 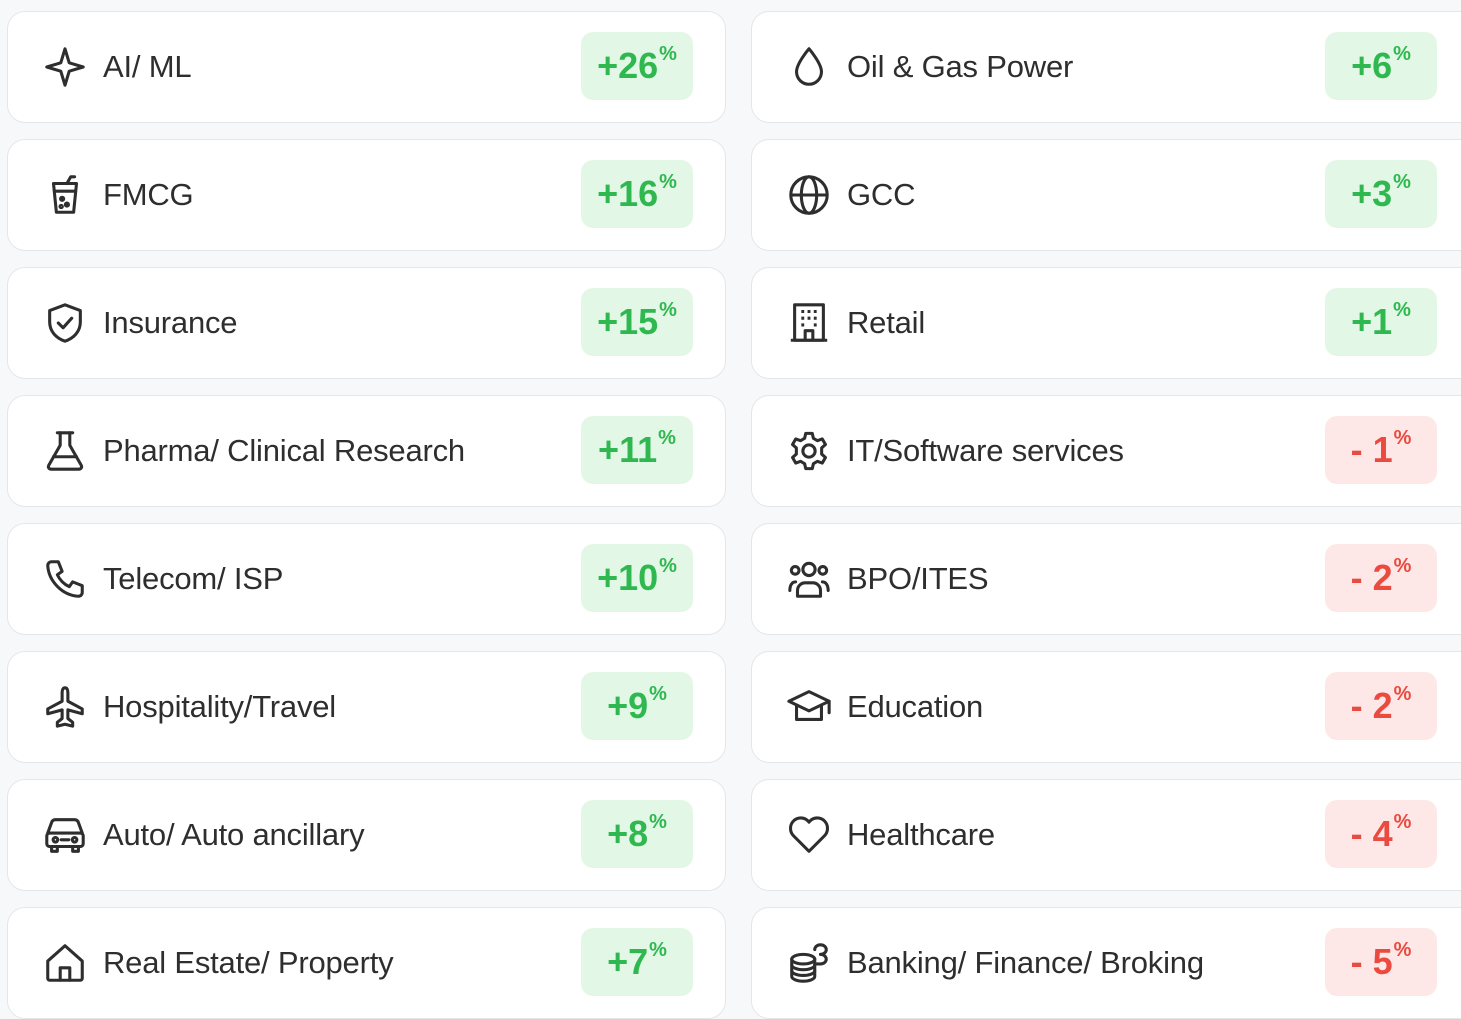 What do you see at coordinates (628, 321) in the screenshot?
I see `growth-value: +15` at bounding box center [628, 321].